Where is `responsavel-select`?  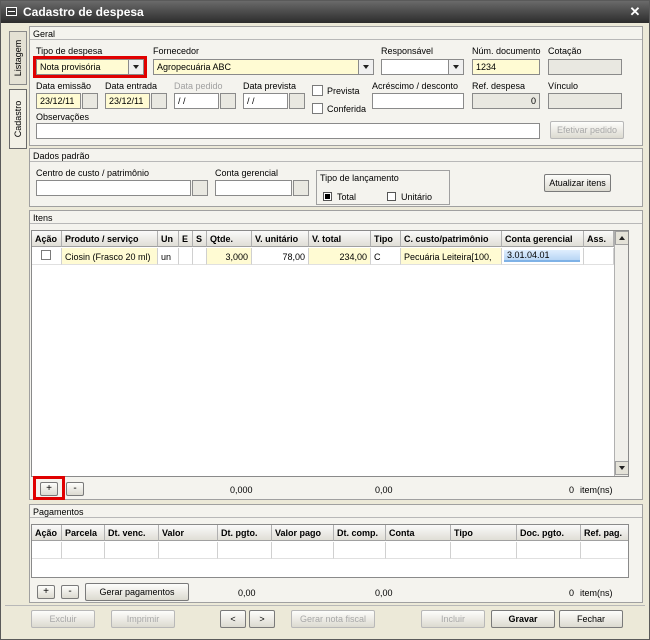
responsavel-select is located at coordinates (422, 67).